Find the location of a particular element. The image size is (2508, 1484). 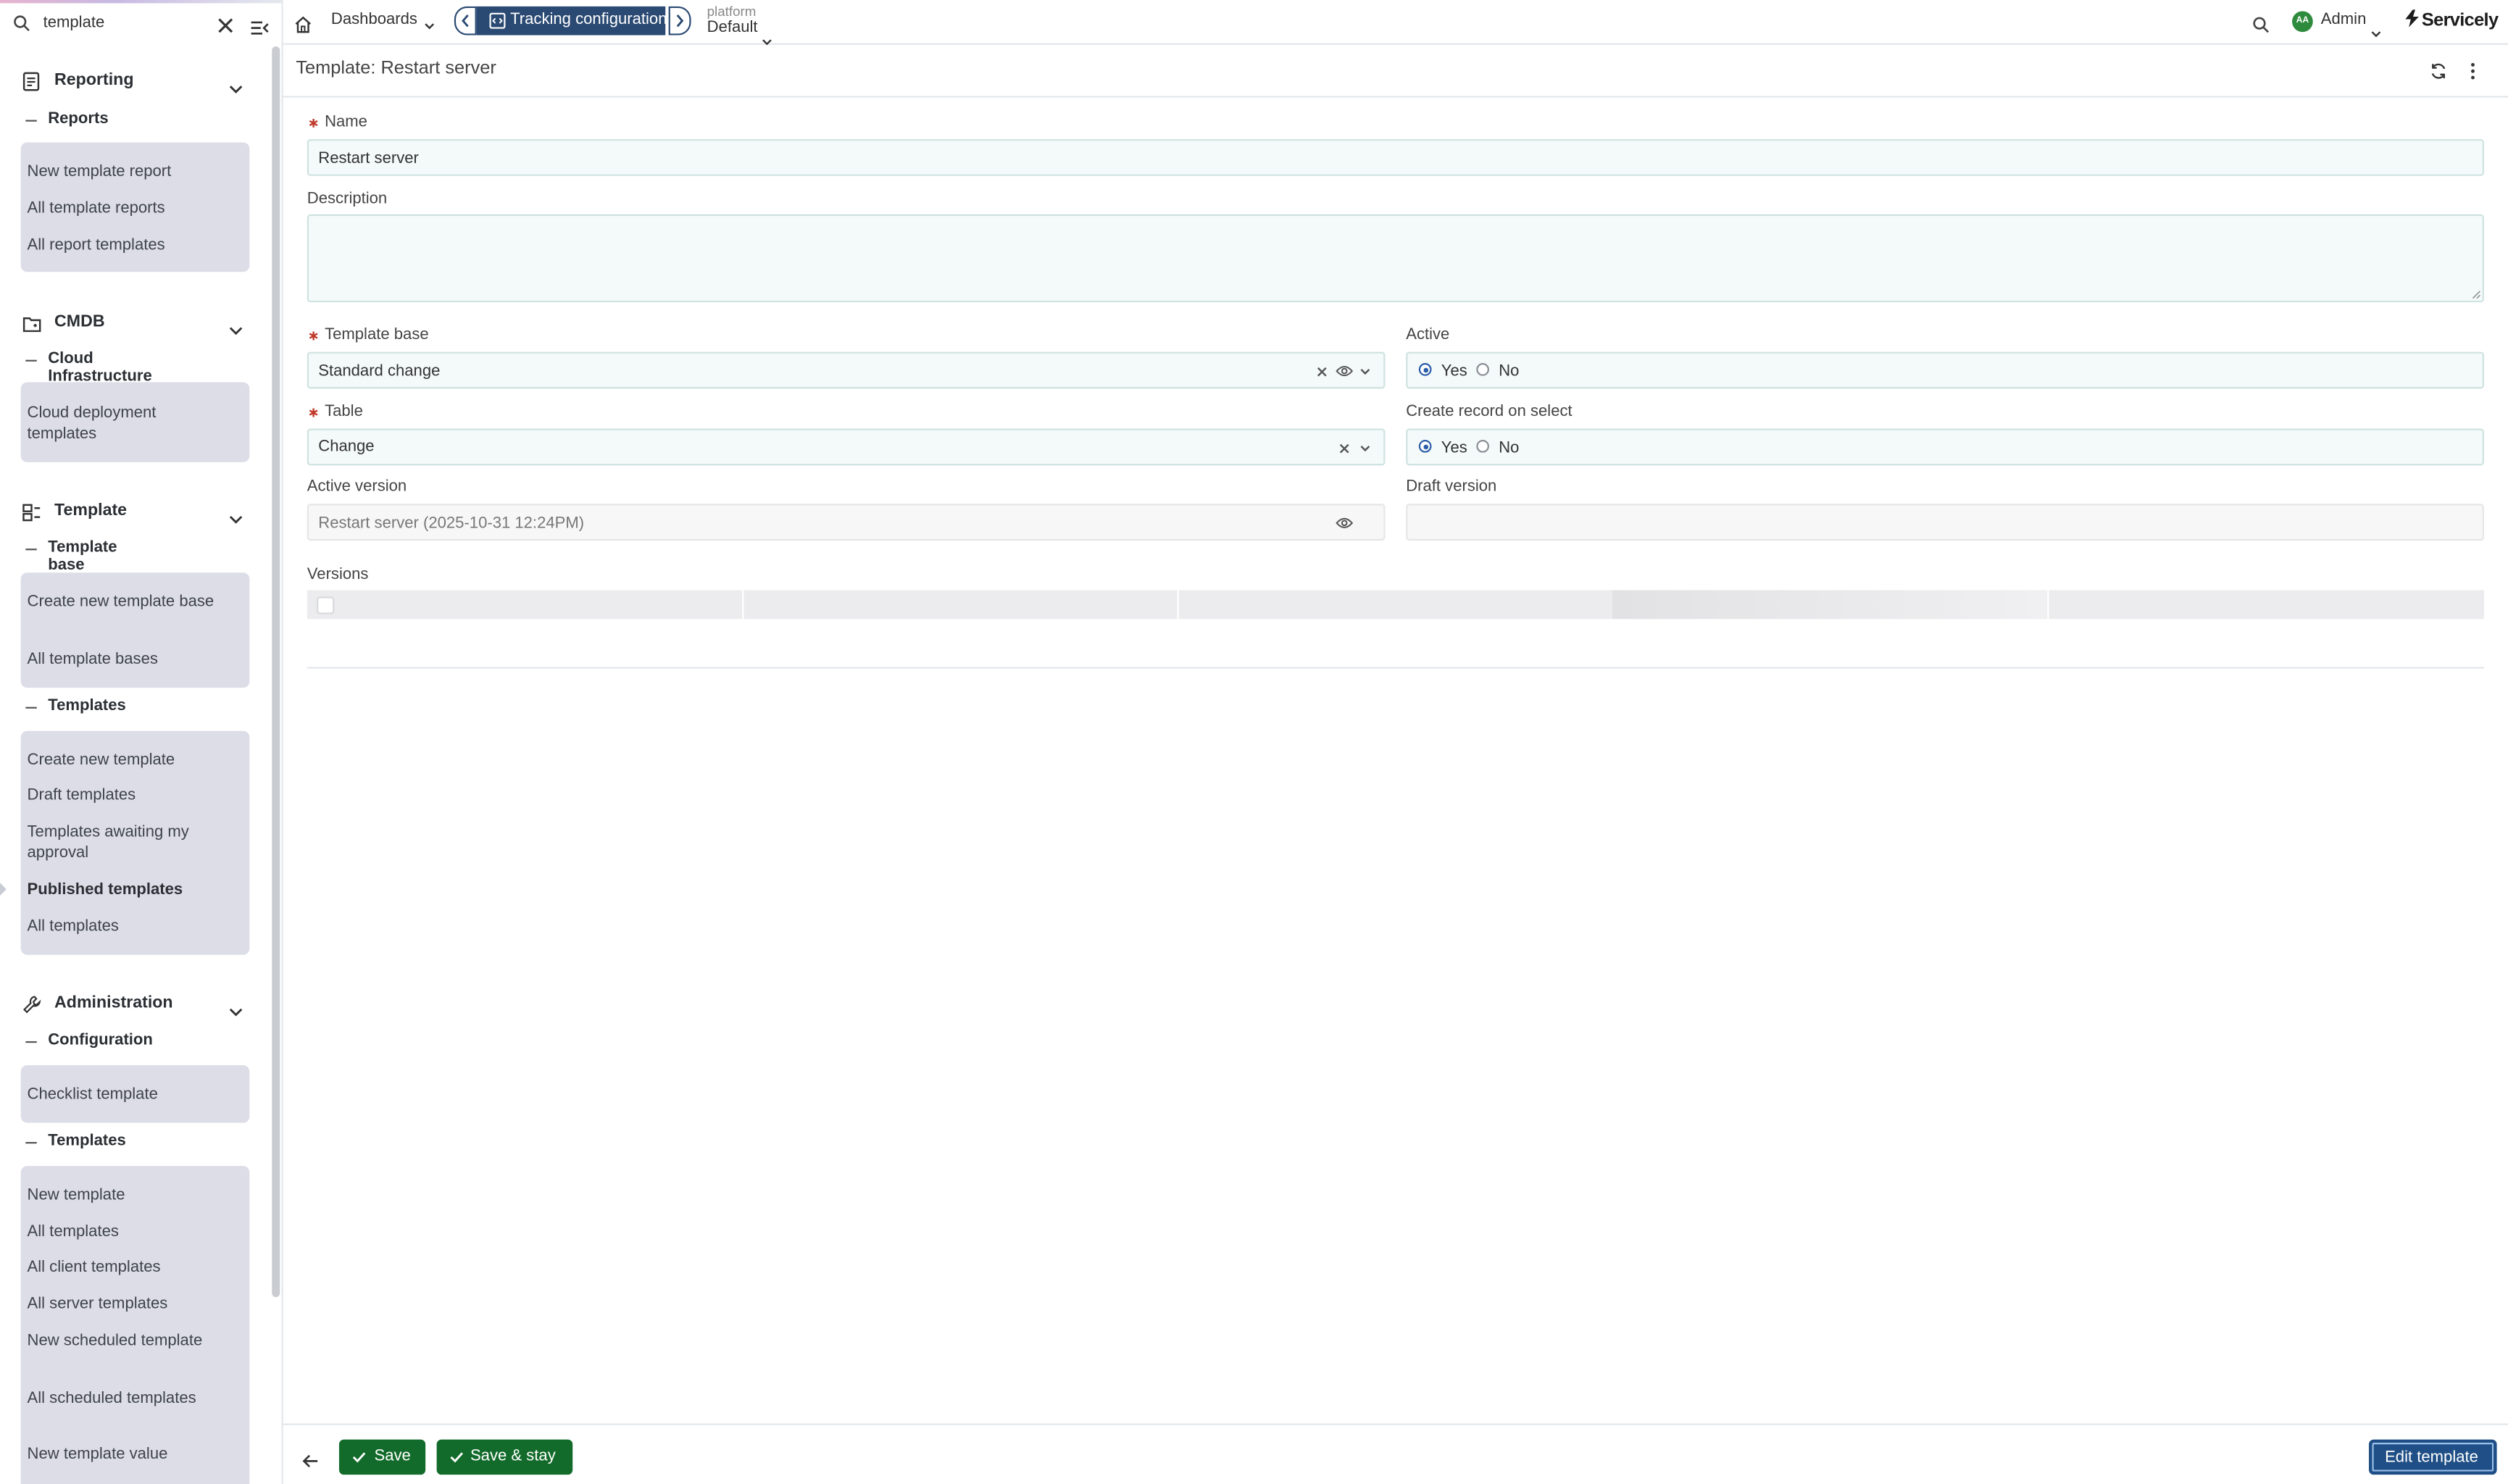

edit-template-label: Edit template is located at coordinates (2431, 1457).